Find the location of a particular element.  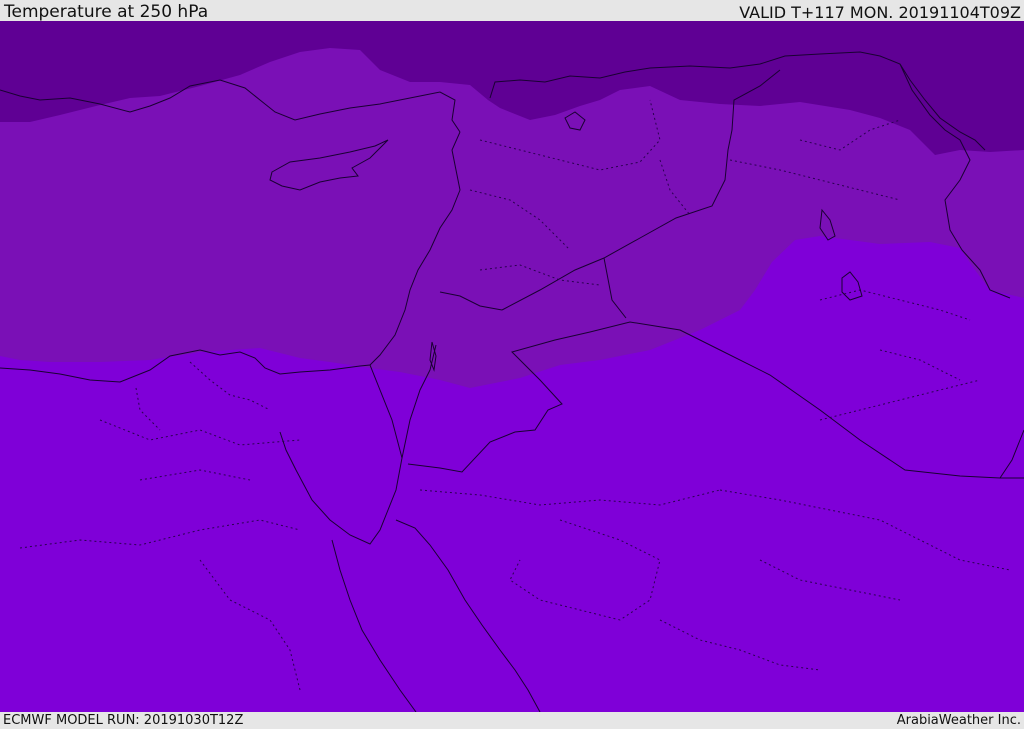

model-run: ECMWF MODEL RUN: 20191030T12Z is located at coordinates (123, 720).